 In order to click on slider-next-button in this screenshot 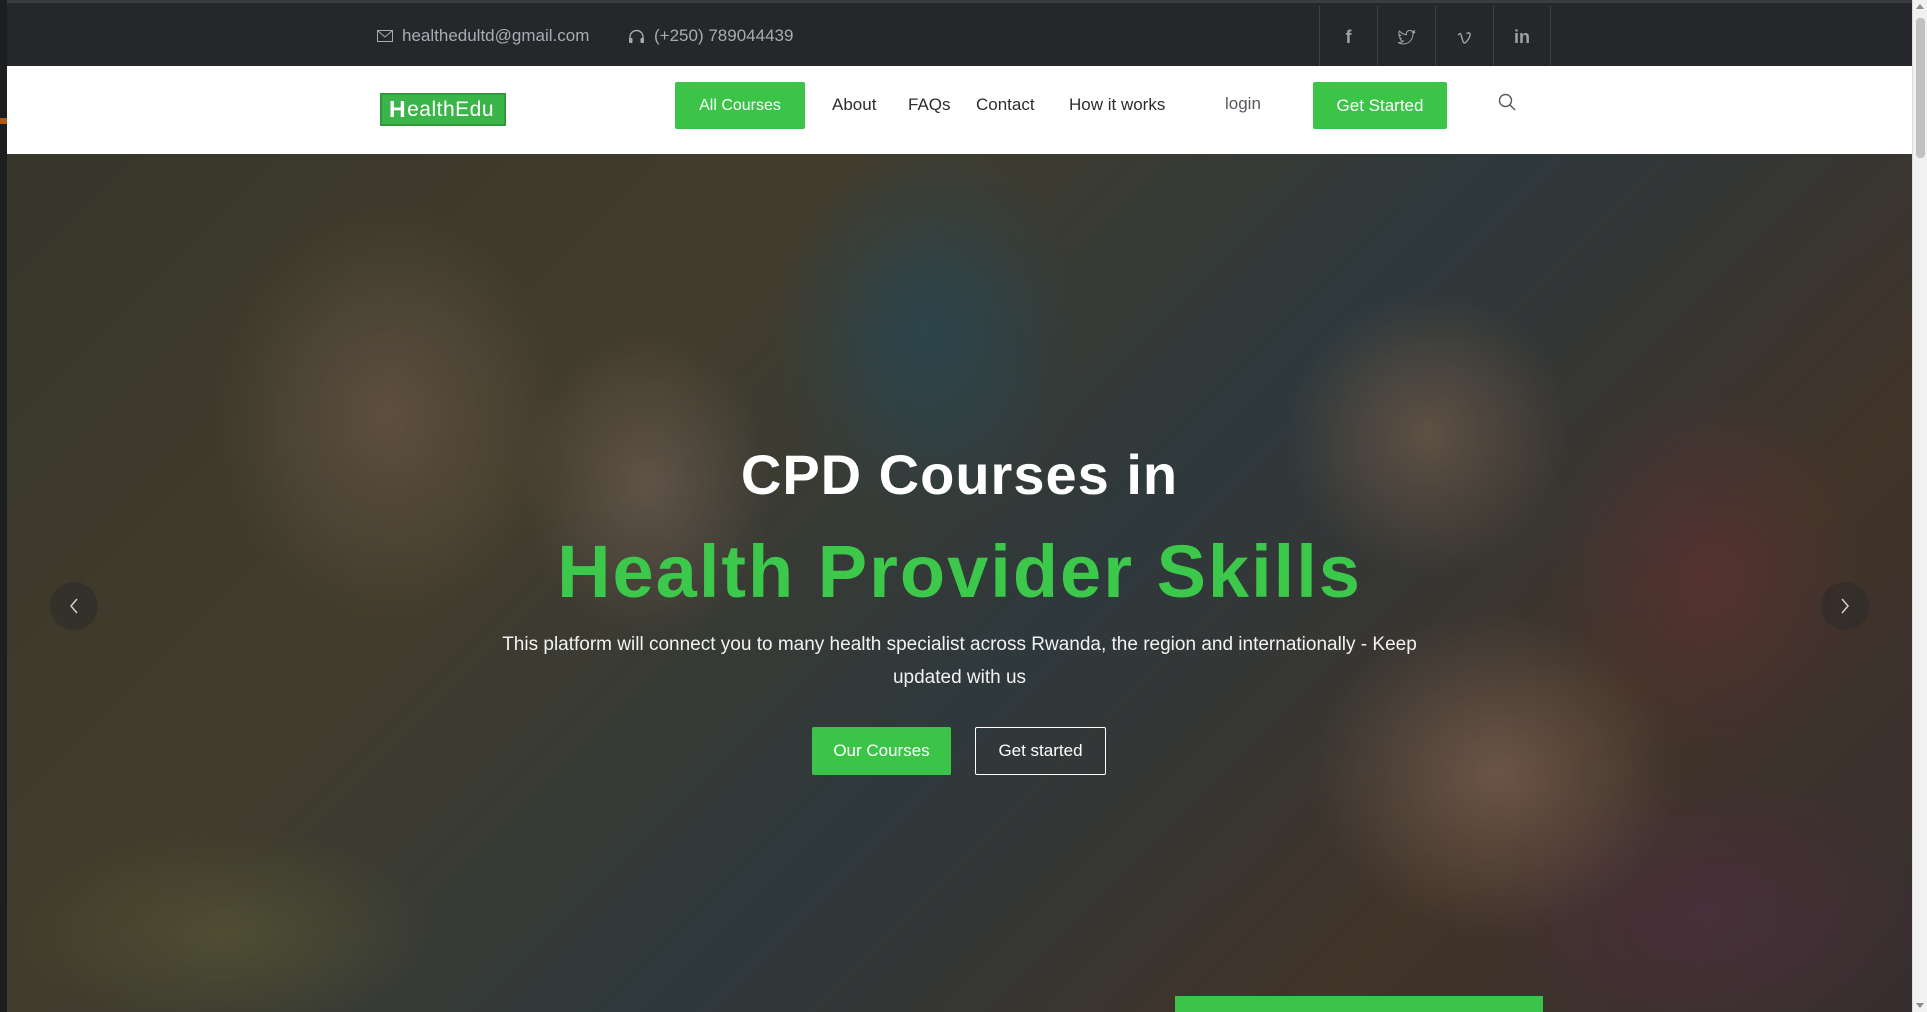, I will do `click(1845, 606)`.